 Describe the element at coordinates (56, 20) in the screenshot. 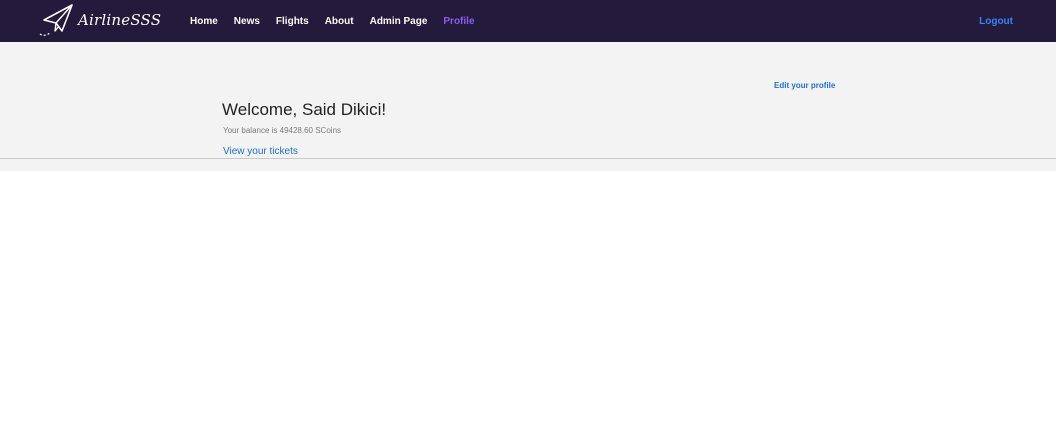

I see `paper-plane-icon` at that location.